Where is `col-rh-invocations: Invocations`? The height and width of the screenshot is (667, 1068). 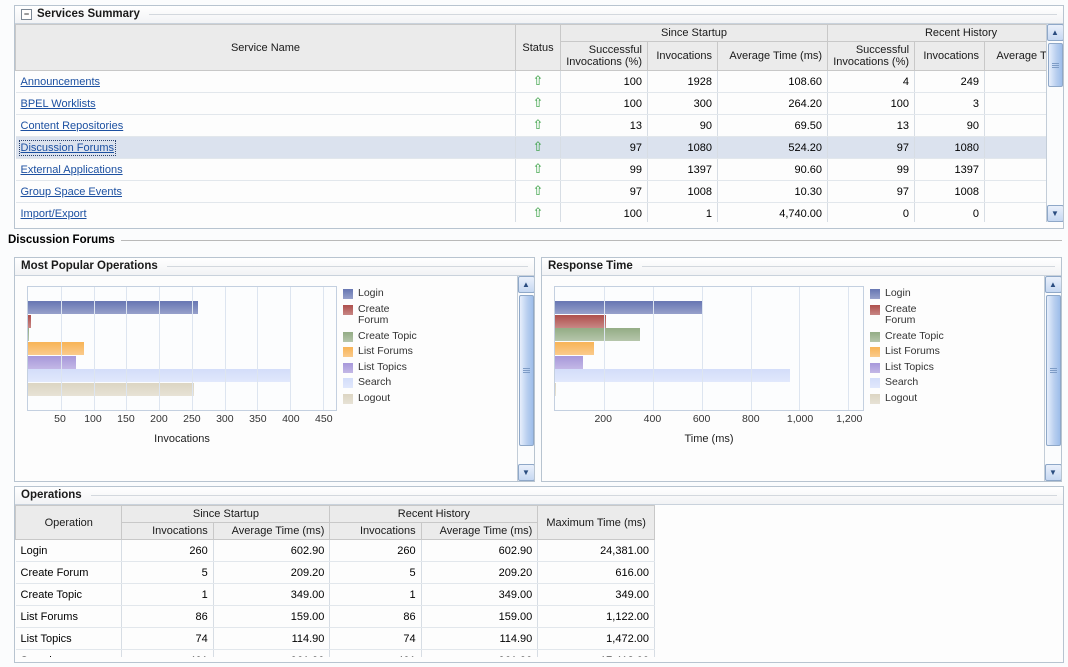 col-rh-invocations: Invocations is located at coordinates (950, 56).